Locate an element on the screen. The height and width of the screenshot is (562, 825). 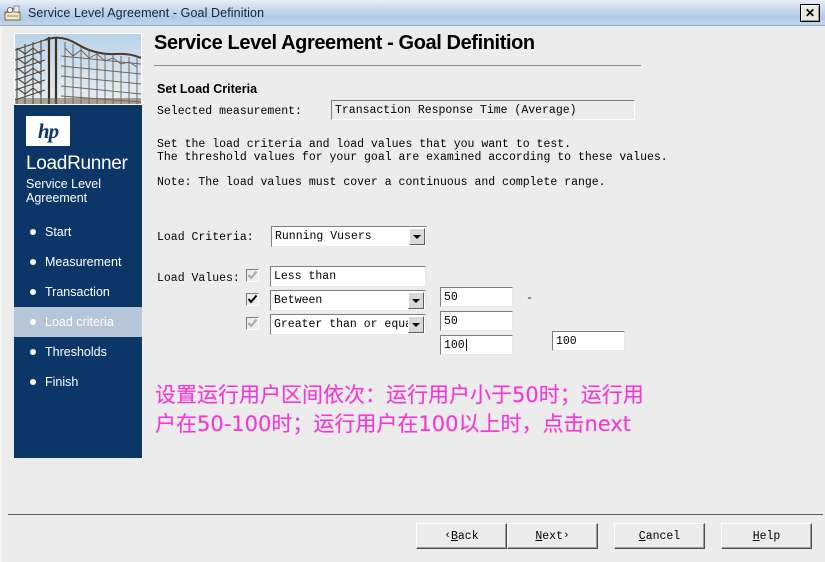
load-values-label: Load Values: is located at coordinates (198, 278).